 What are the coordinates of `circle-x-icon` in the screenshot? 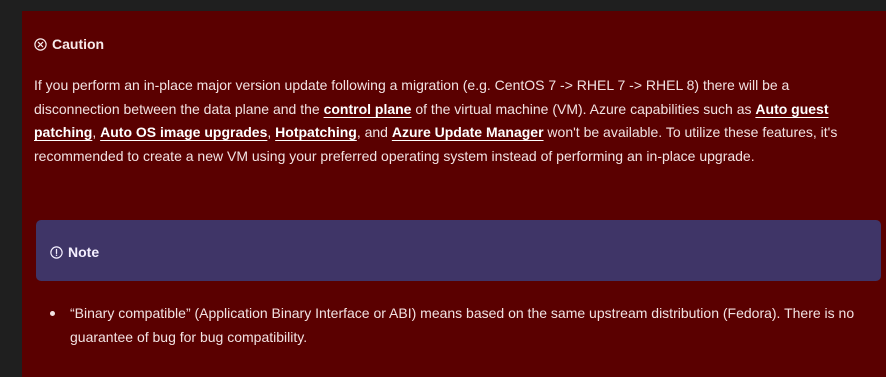 It's located at (40, 44).